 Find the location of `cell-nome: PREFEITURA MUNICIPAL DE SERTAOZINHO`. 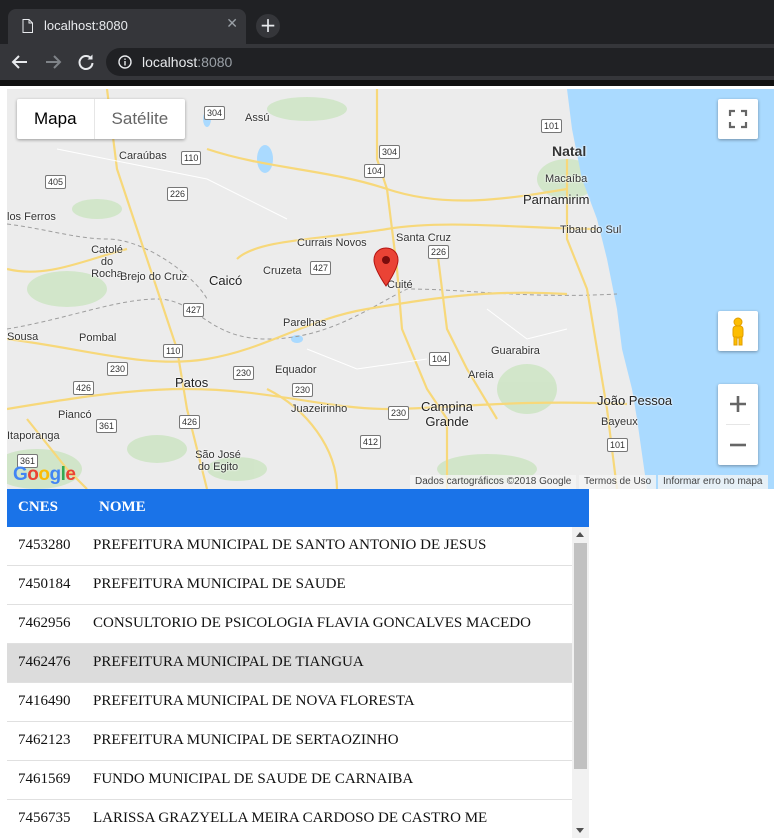

cell-nome: PREFEITURA MUNICIPAL DE SERTAOZINHO is located at coordinates (246, 740).